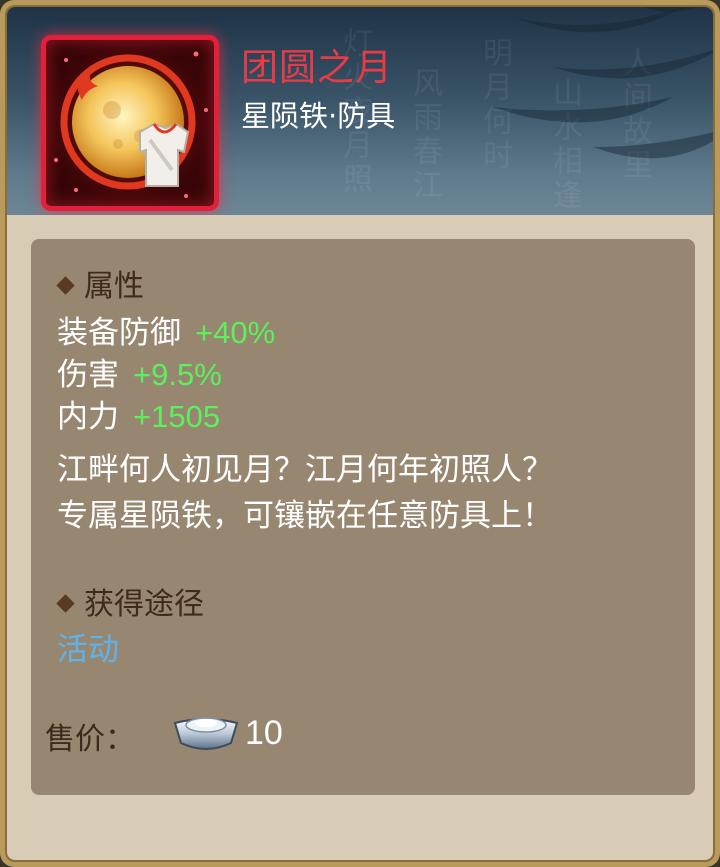 This screenshot has height=867, width=720. I want to click on item-icon, so click(130, 123).